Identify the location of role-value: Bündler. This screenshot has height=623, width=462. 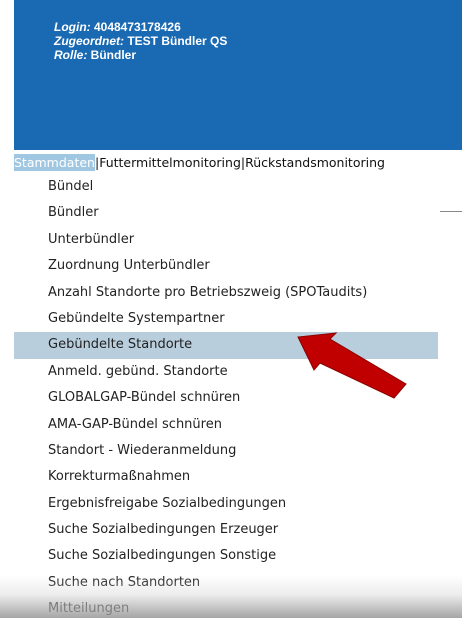
(112, 55).